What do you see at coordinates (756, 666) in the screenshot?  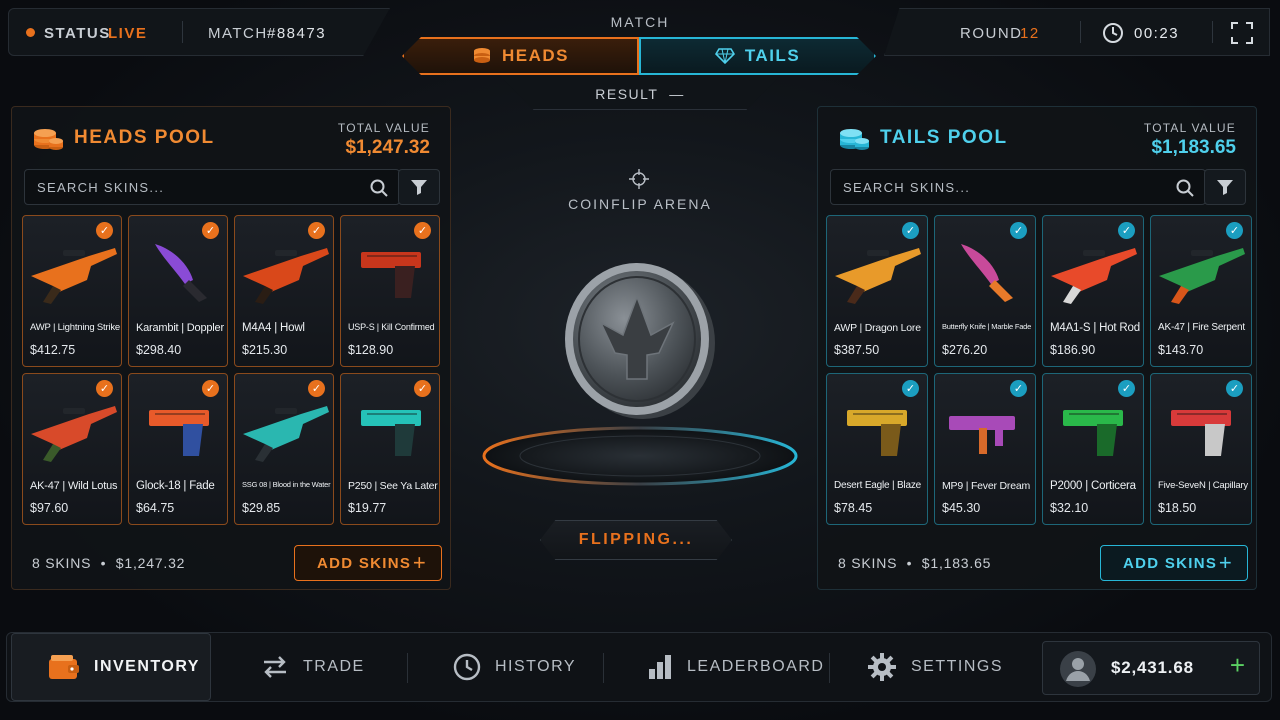 I see `nav-label: LEADERBOARD` at bounding box center [756, 666].